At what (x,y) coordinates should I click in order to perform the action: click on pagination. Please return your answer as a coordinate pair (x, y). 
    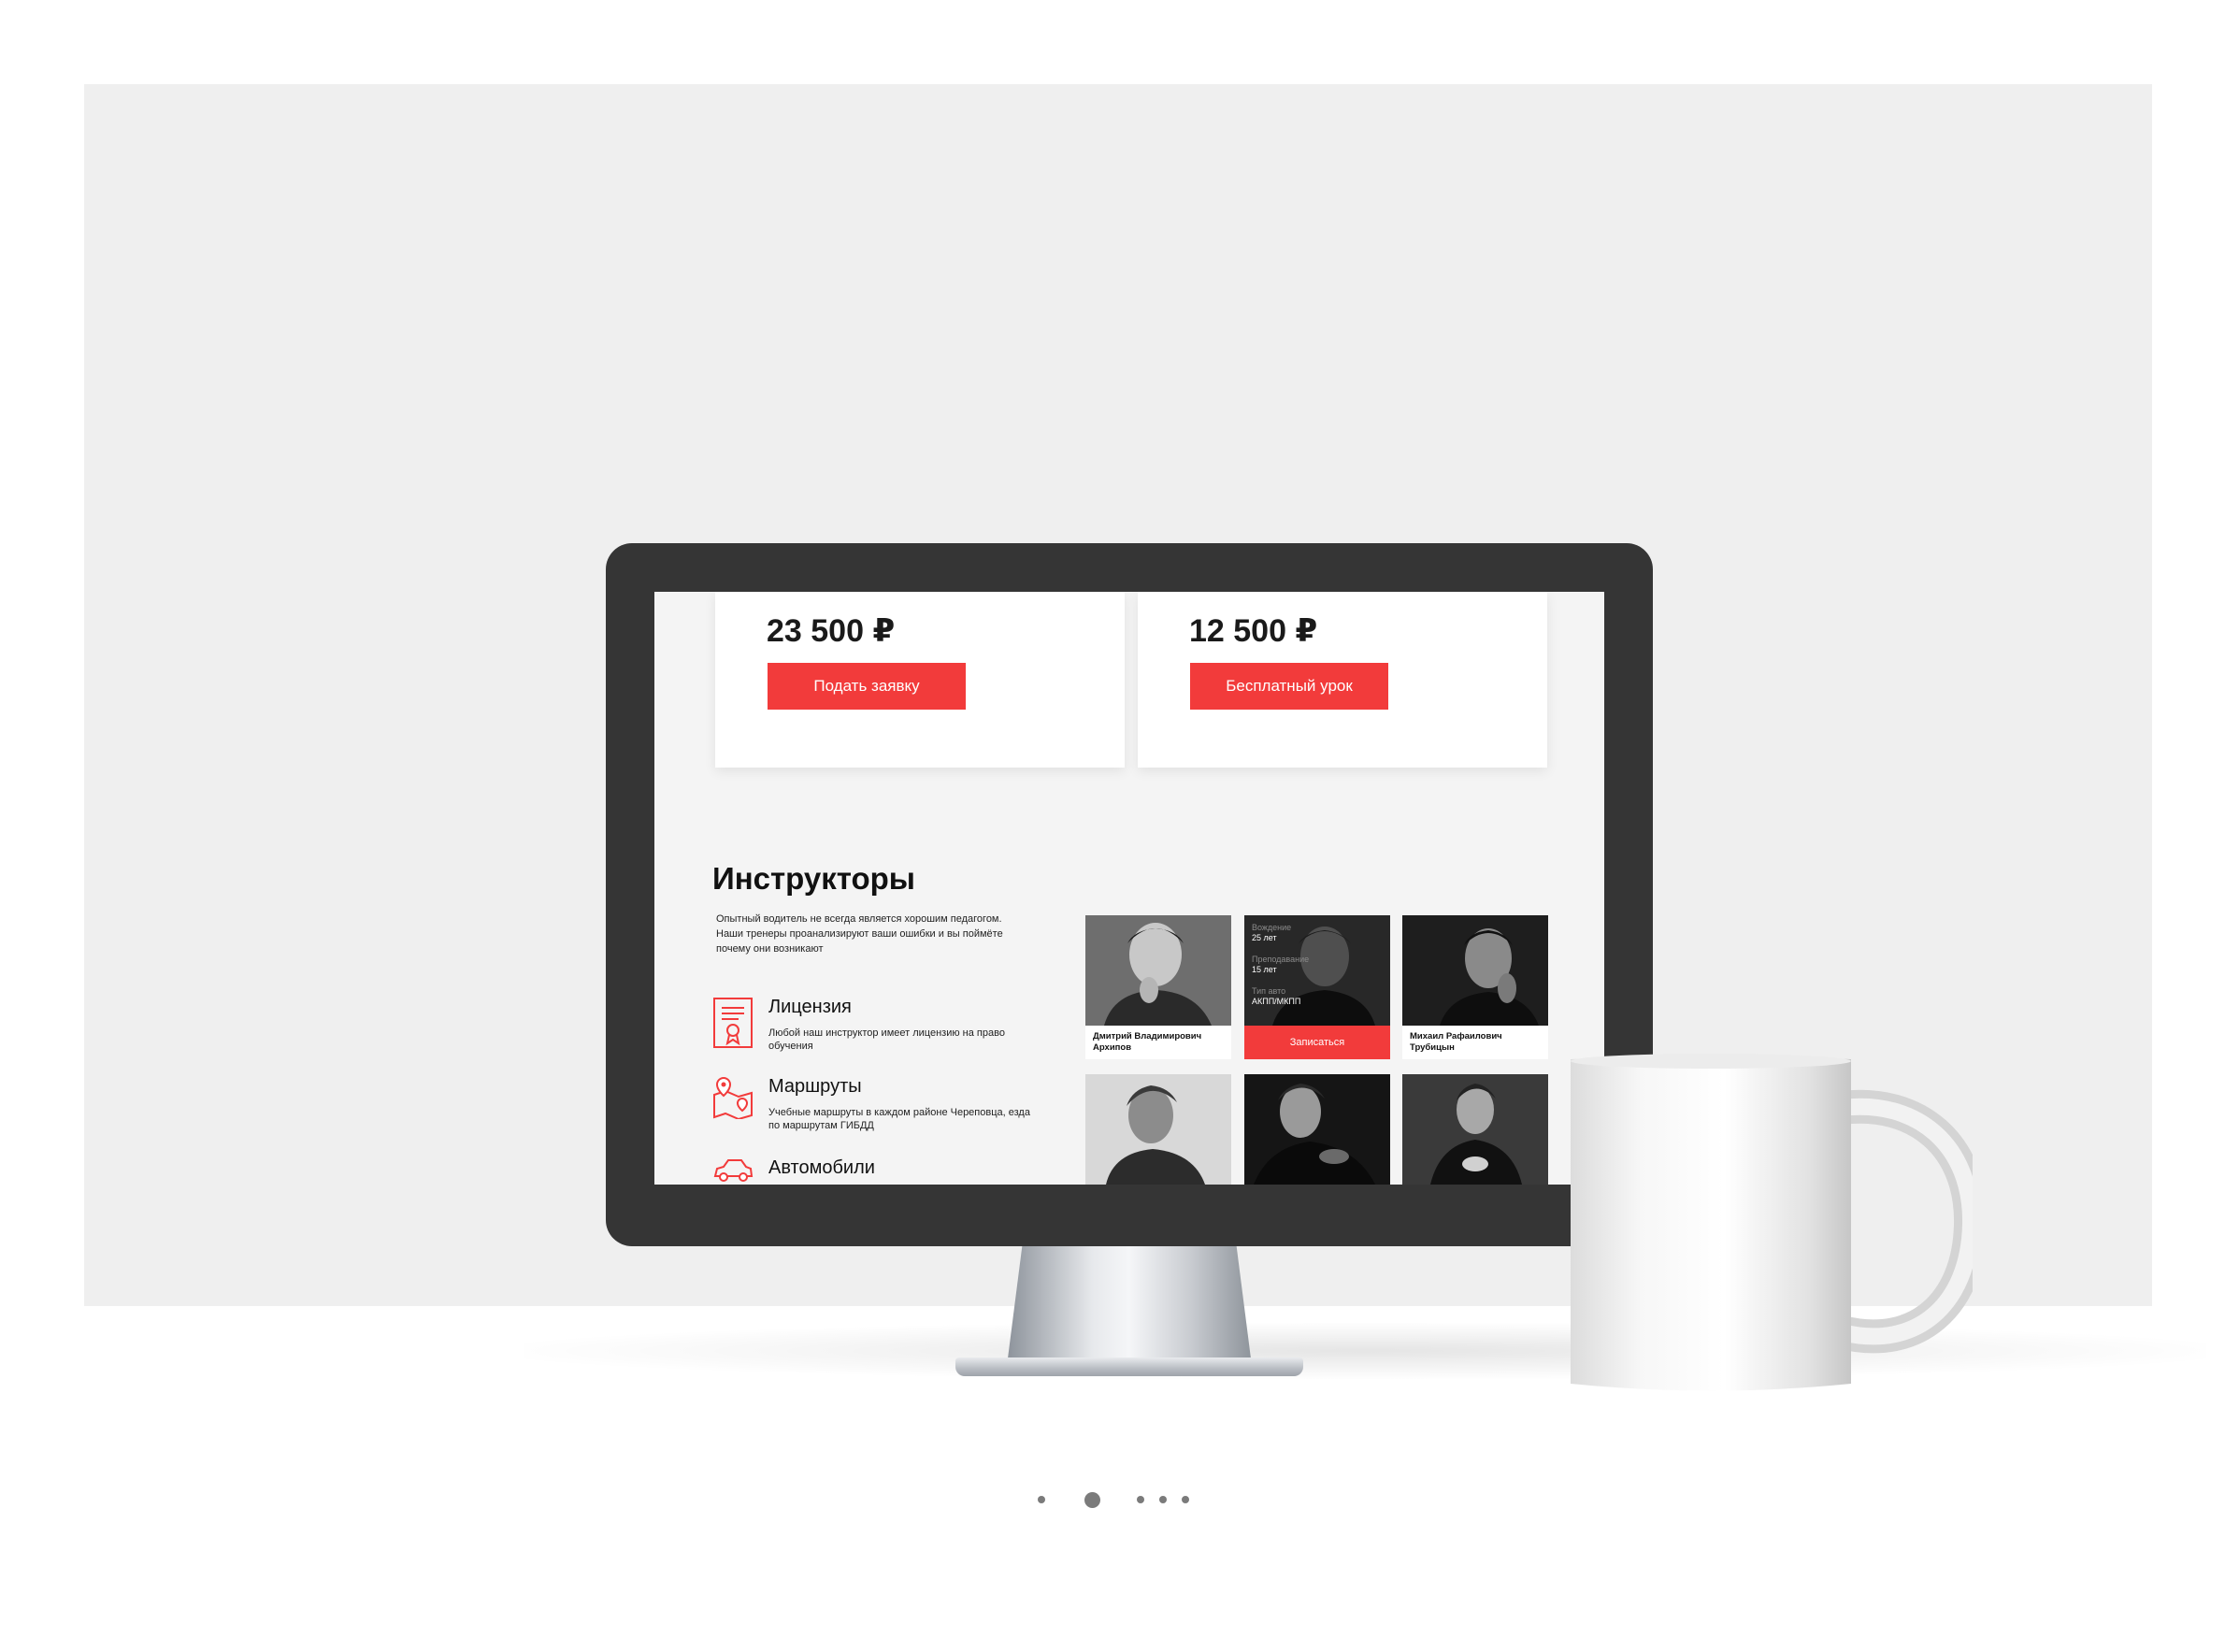
    Looking at the image, I should click on (1122, 1498).